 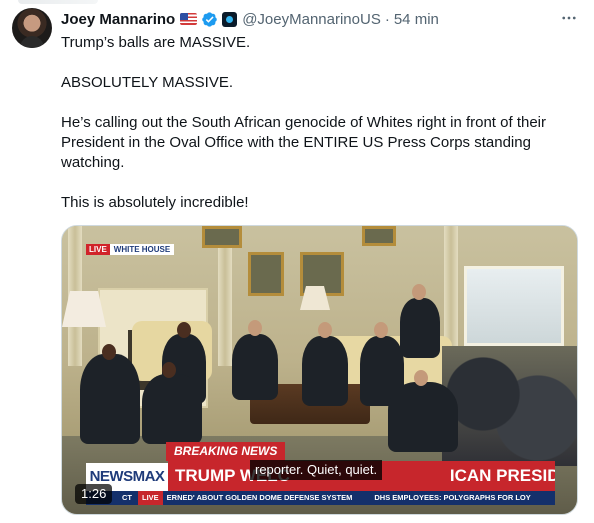 I want to click on breaking-news-banner: BREAKING NEWS, so click(x=226, y=451).